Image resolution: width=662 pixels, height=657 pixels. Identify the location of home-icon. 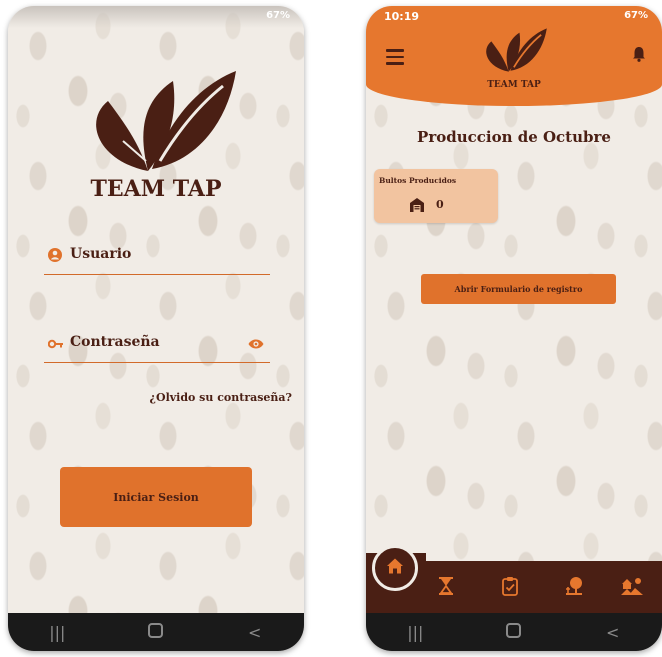
(395, 568).